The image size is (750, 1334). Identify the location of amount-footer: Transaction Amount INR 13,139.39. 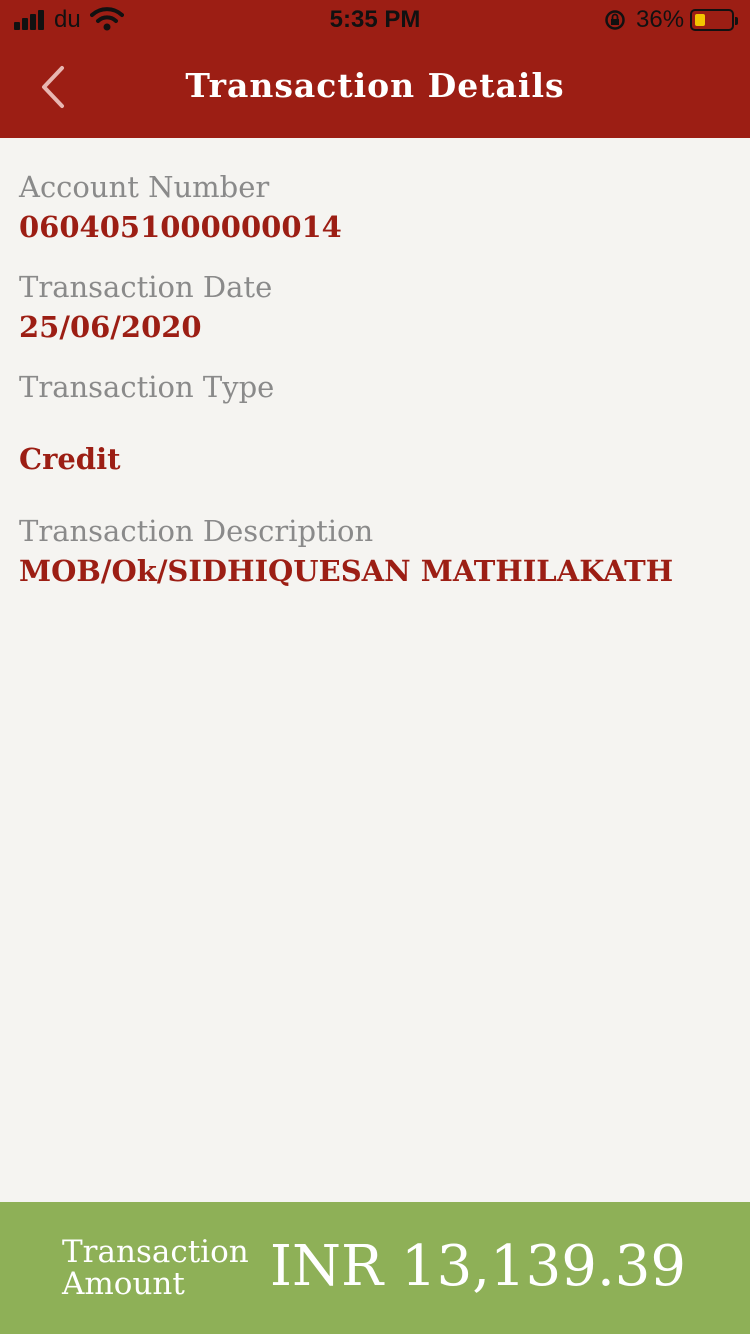
(375, 1268).